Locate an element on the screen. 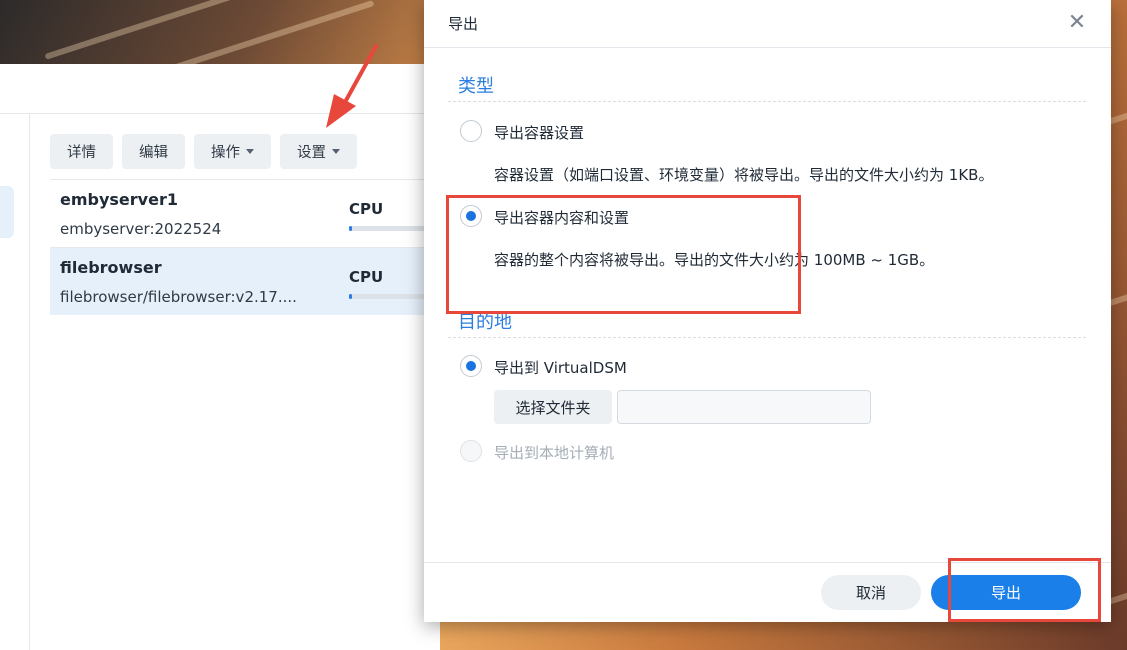 The height and width of the screenshot is (650, 1127). folder-path-input is located at coordinates (744, 407).